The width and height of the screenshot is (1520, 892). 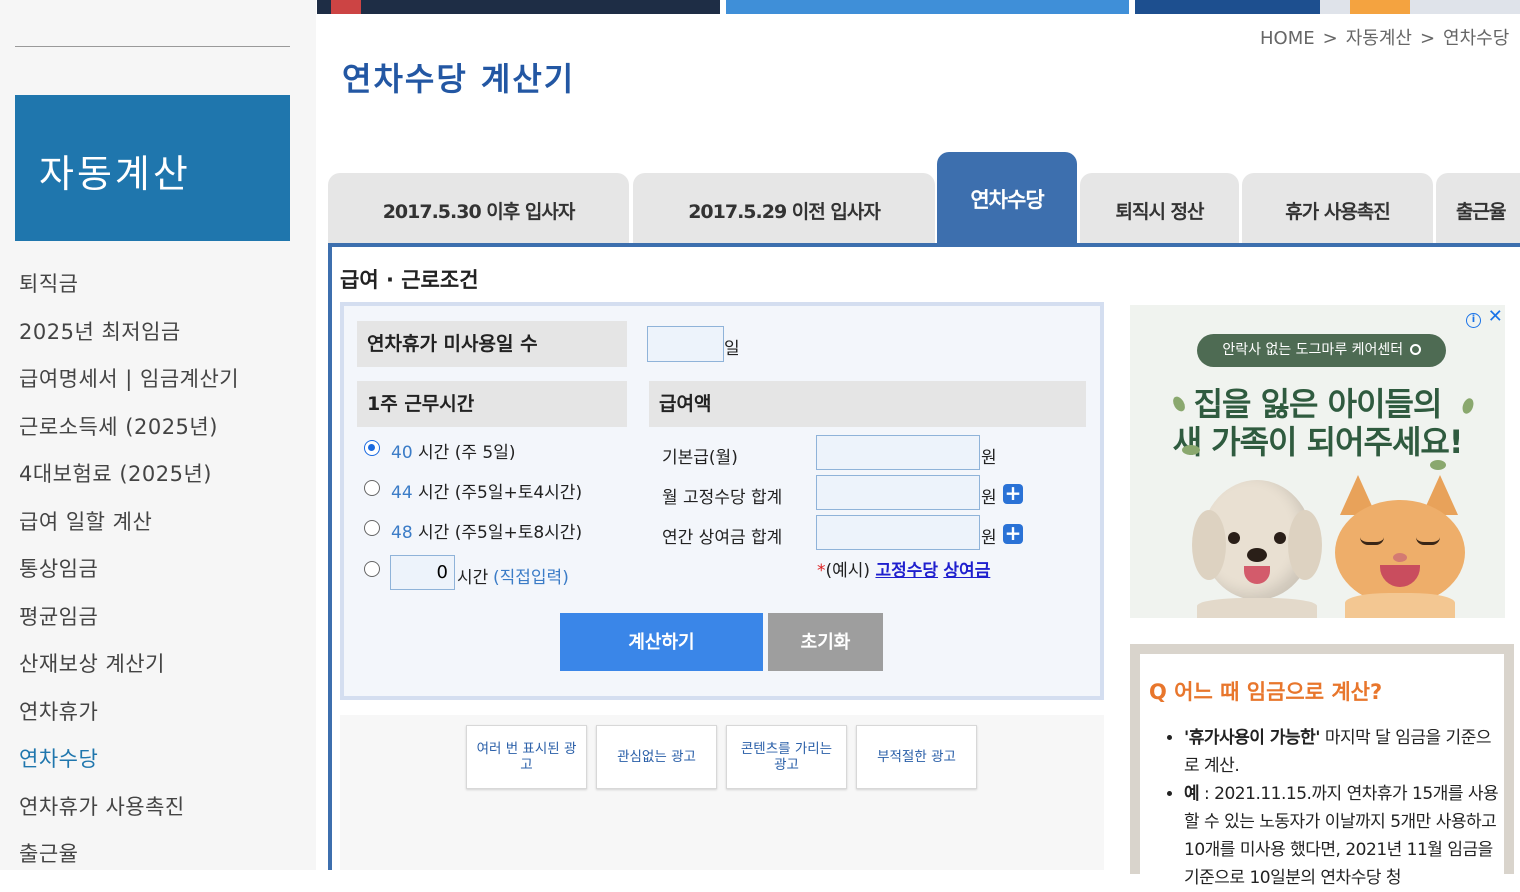 What do you see at coordinates (164, 809) in the screenshot?
I see `sidebar-item-leave-promotion: 연차휴가 사용촉진` at bounding box center [164, 809].